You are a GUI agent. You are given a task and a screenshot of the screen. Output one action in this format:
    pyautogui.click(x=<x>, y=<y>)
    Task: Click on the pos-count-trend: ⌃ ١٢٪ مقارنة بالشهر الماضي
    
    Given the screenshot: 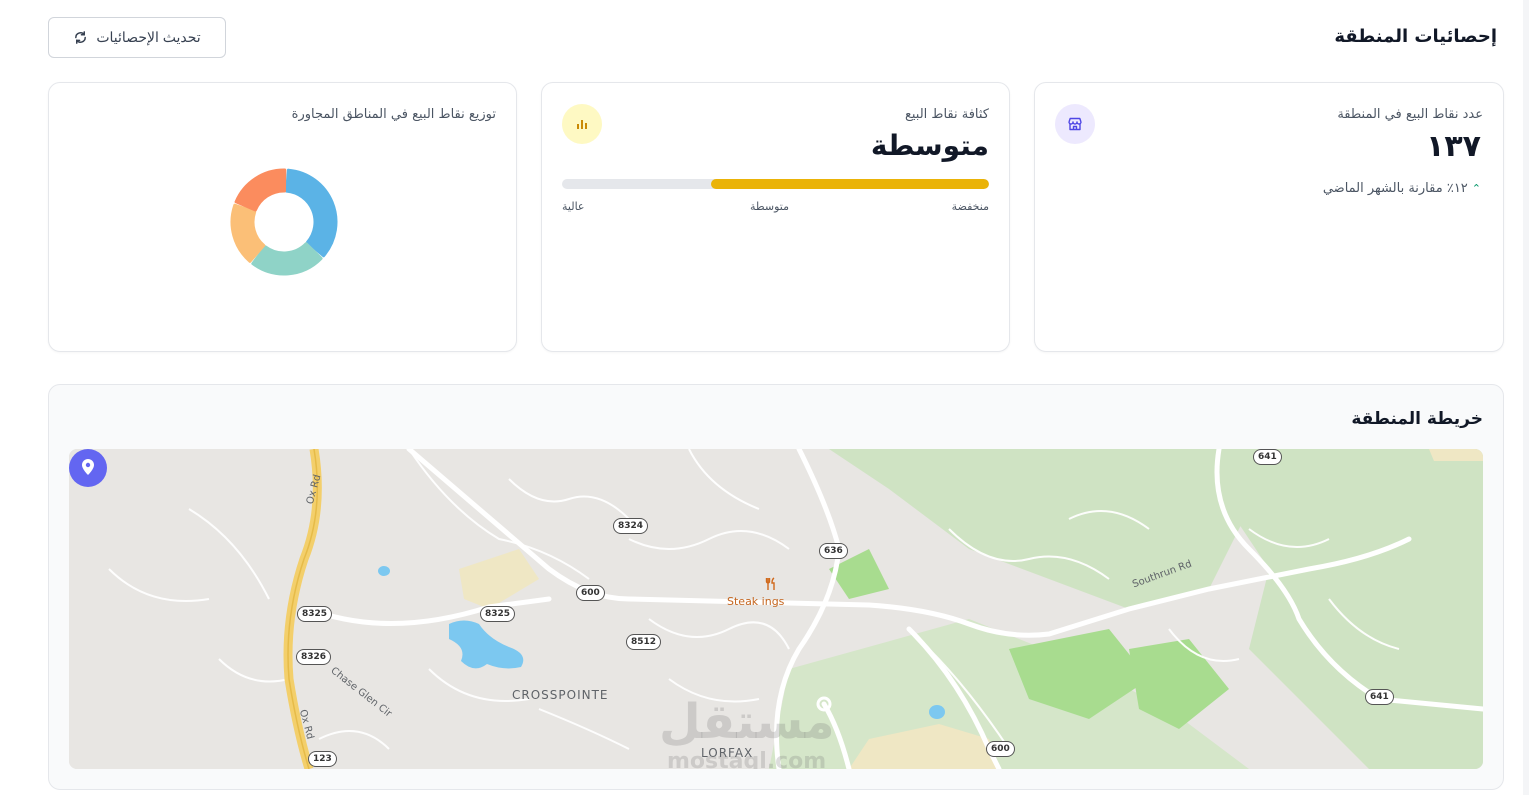 What is the action you would take?
    pyautogui.click(x=1402, y=188)
    